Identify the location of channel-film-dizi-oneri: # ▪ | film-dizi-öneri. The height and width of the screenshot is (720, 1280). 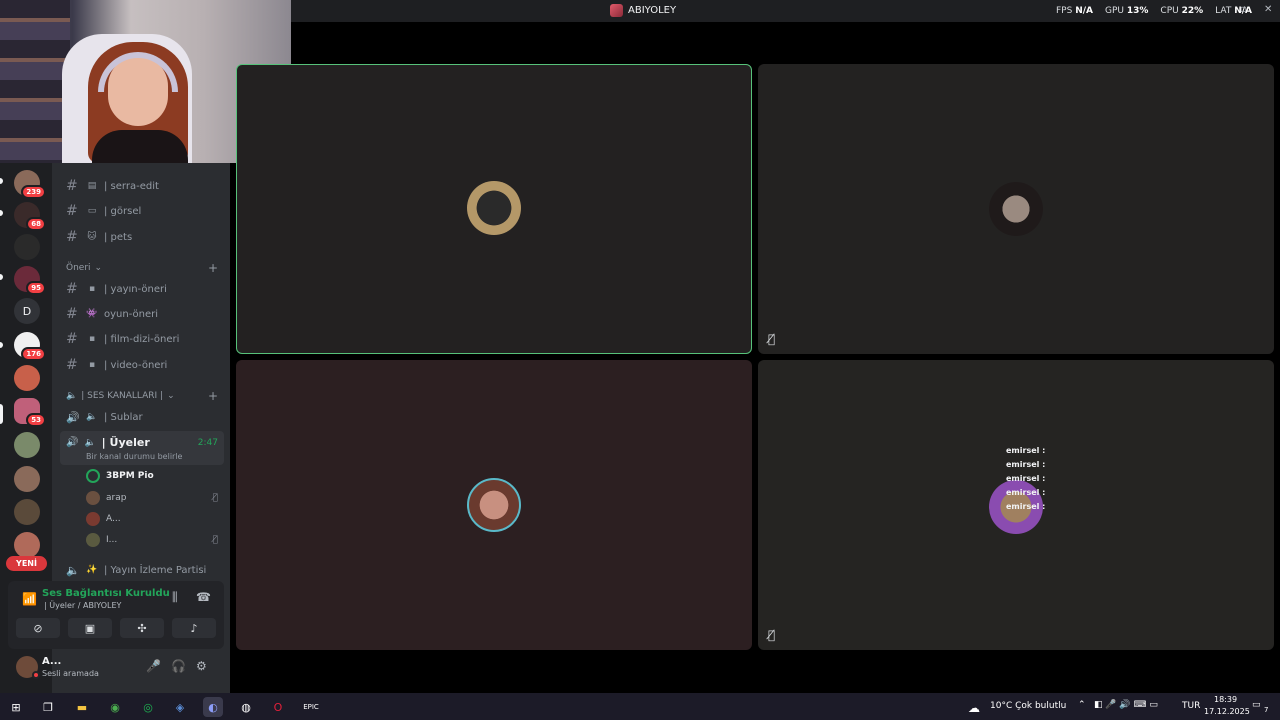
(142, 339).